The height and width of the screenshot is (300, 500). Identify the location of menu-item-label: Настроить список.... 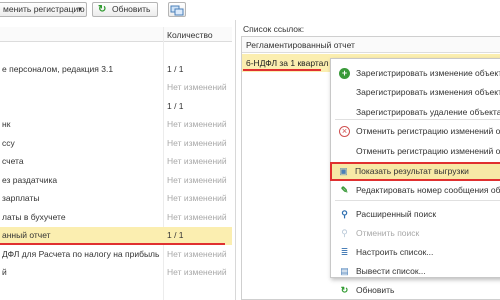
(395, 252).